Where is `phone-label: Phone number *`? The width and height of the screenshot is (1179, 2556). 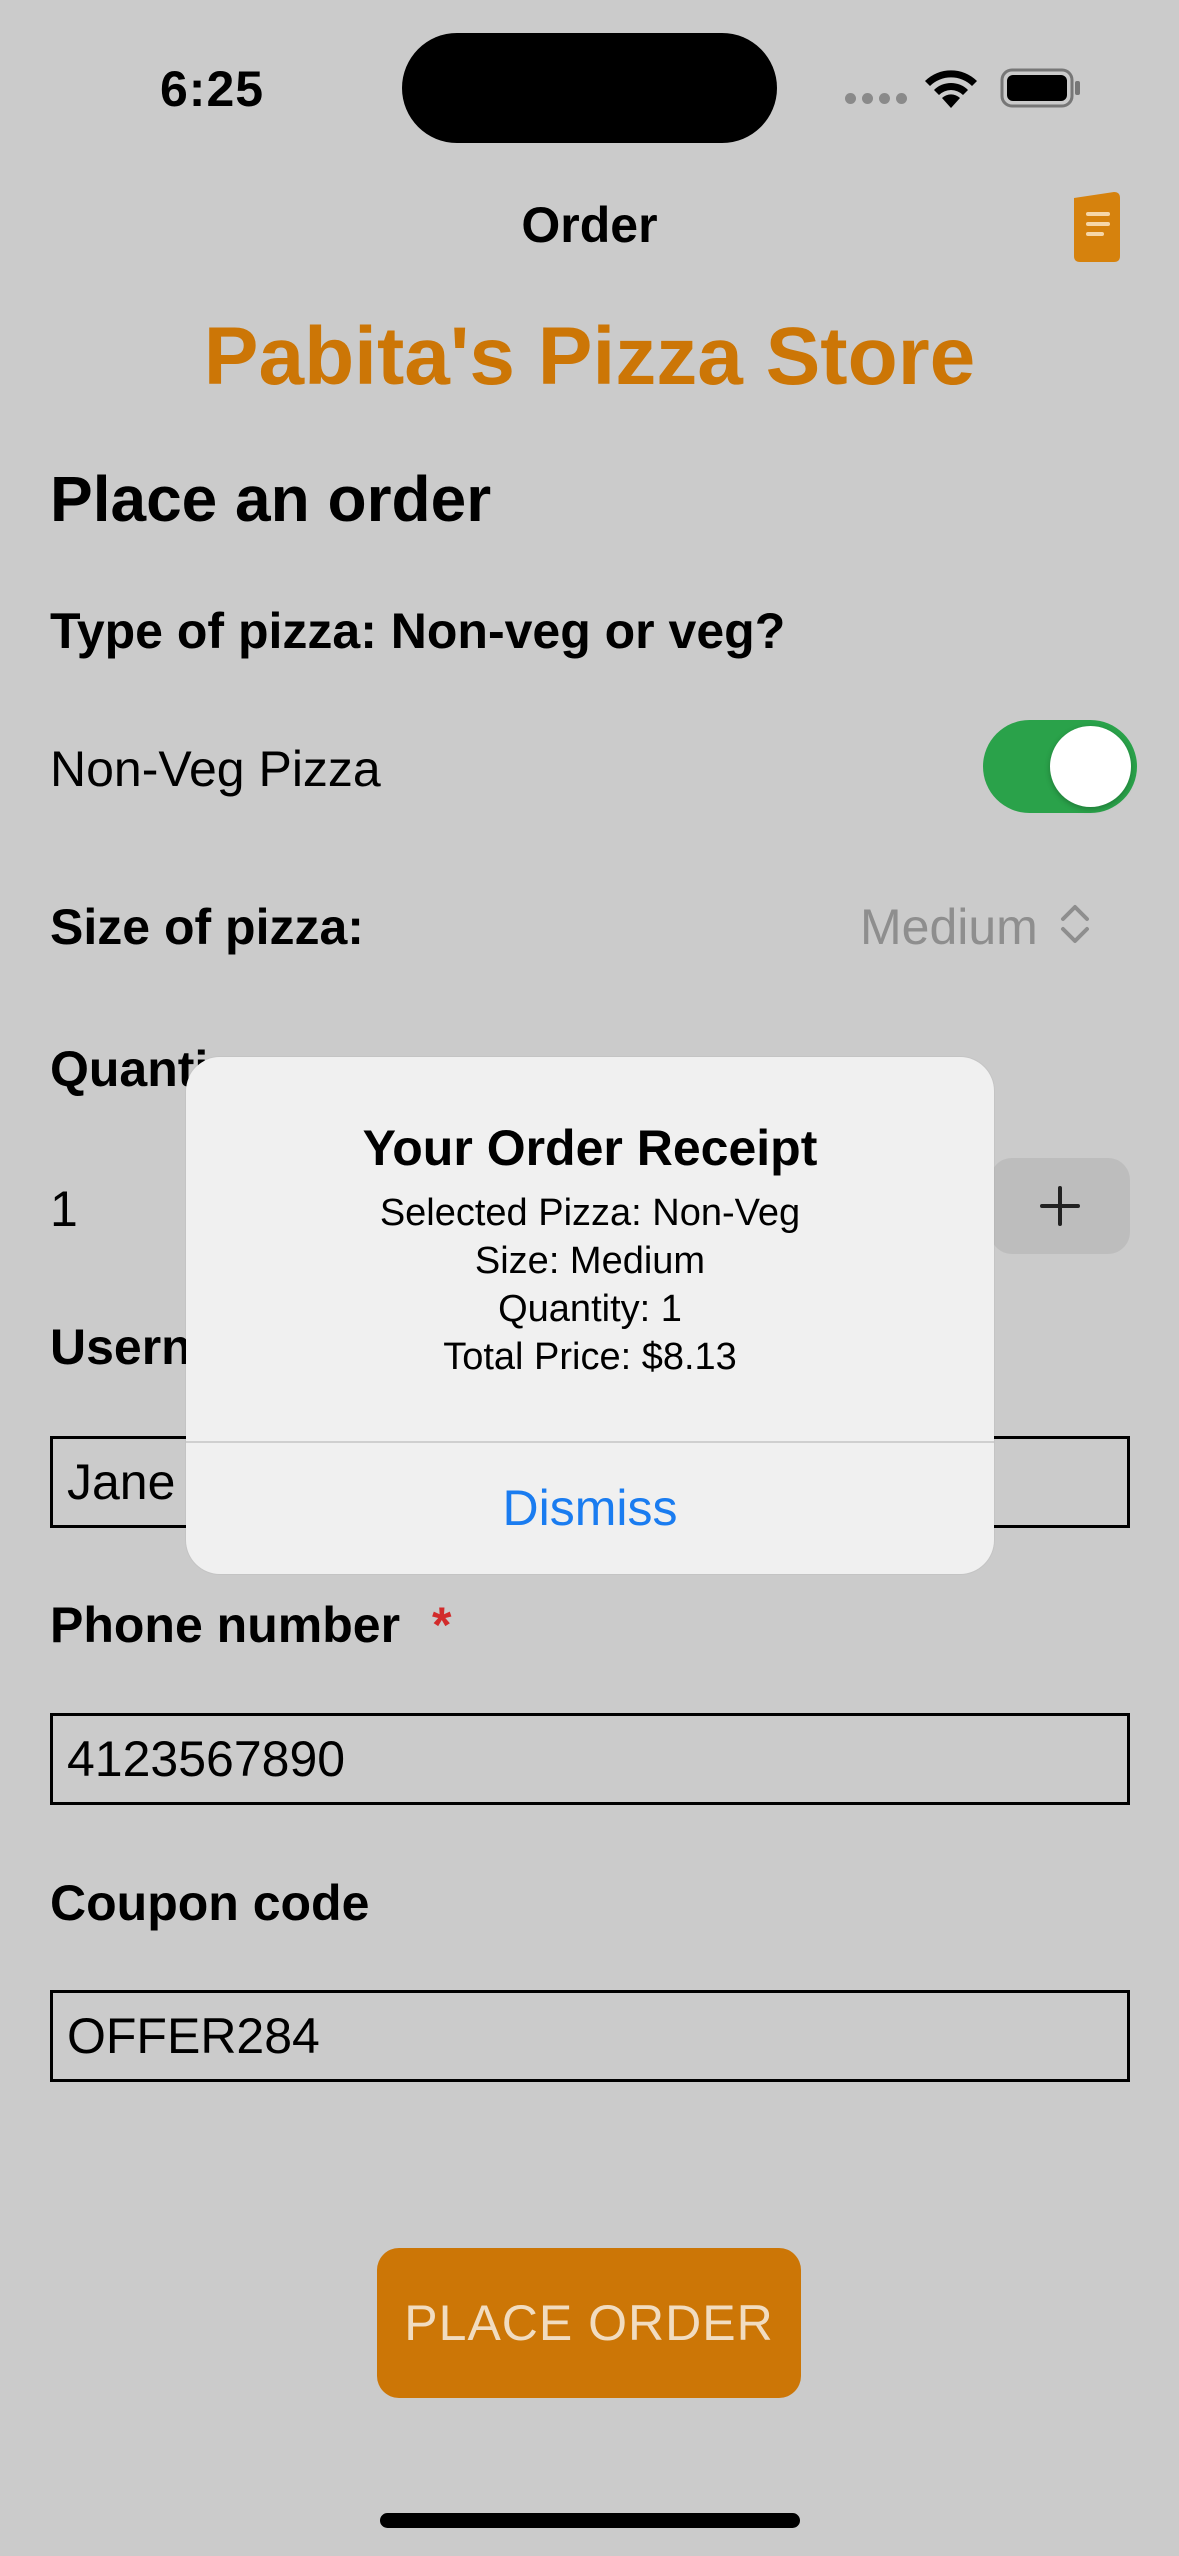 phone-label: Phone number * is located at coordinates (250, 1625).